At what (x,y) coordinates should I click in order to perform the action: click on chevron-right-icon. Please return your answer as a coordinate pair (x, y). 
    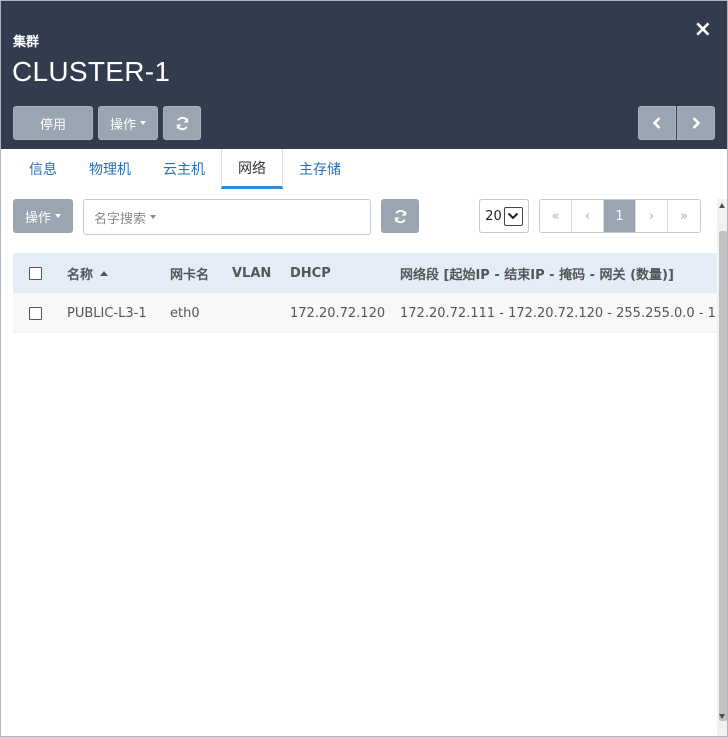
    Looking at the image, I should click on (696, 123).